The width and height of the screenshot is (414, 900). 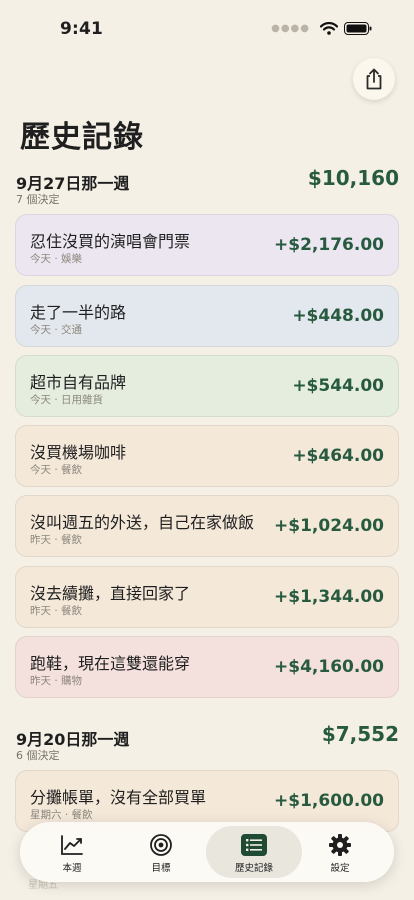 What do you see at coordinates (56, 681) in the screenshot?
I see `decision-meta: 昨天 · 購物` at bounding box center [56, 681].